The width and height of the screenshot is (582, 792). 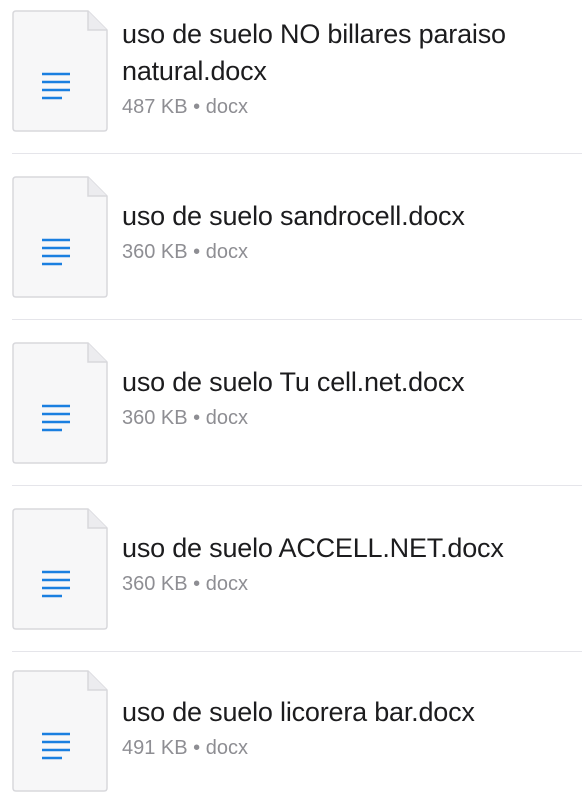 What do you see at coordinates (155, 748) in the screenshot?
I see `file-size: 491 KB` at bounding box center [155, 748].